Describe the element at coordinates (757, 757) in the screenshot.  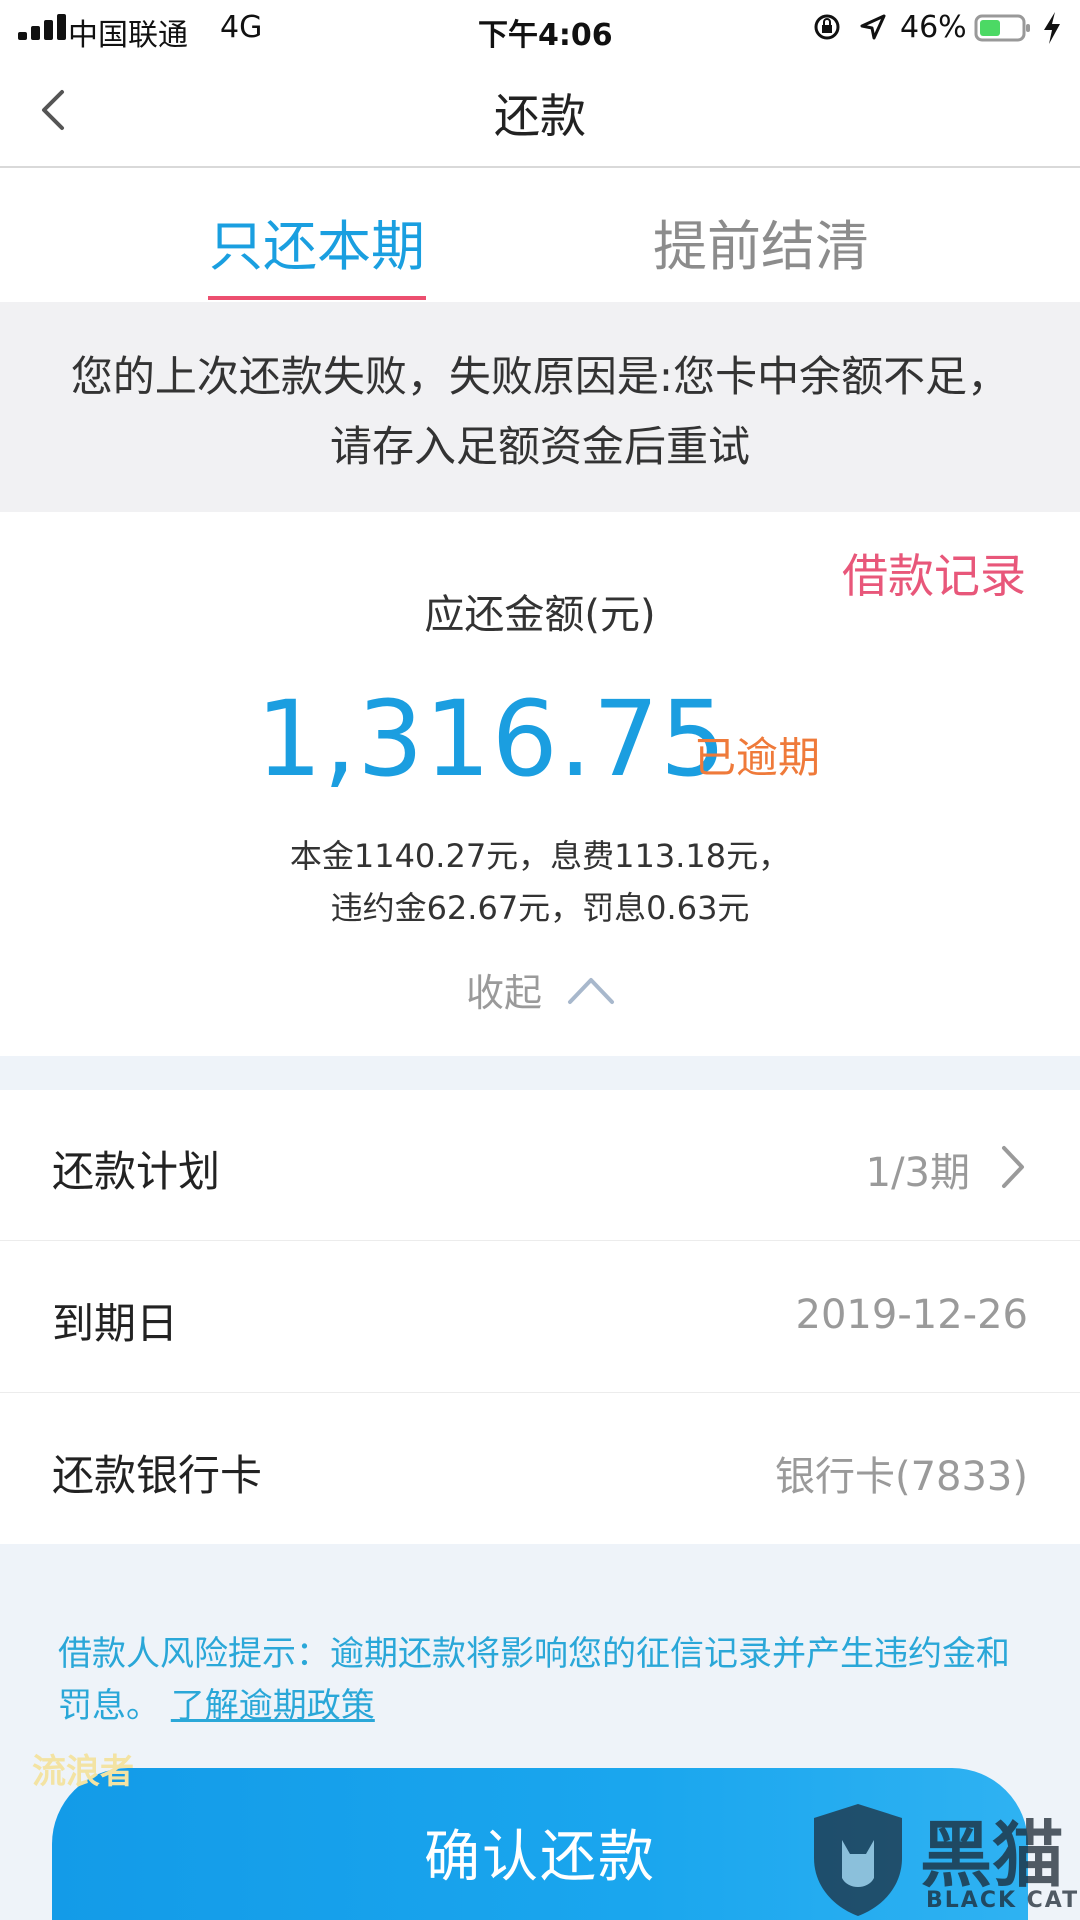
I see `overdue-status: 已逾期` at that location.